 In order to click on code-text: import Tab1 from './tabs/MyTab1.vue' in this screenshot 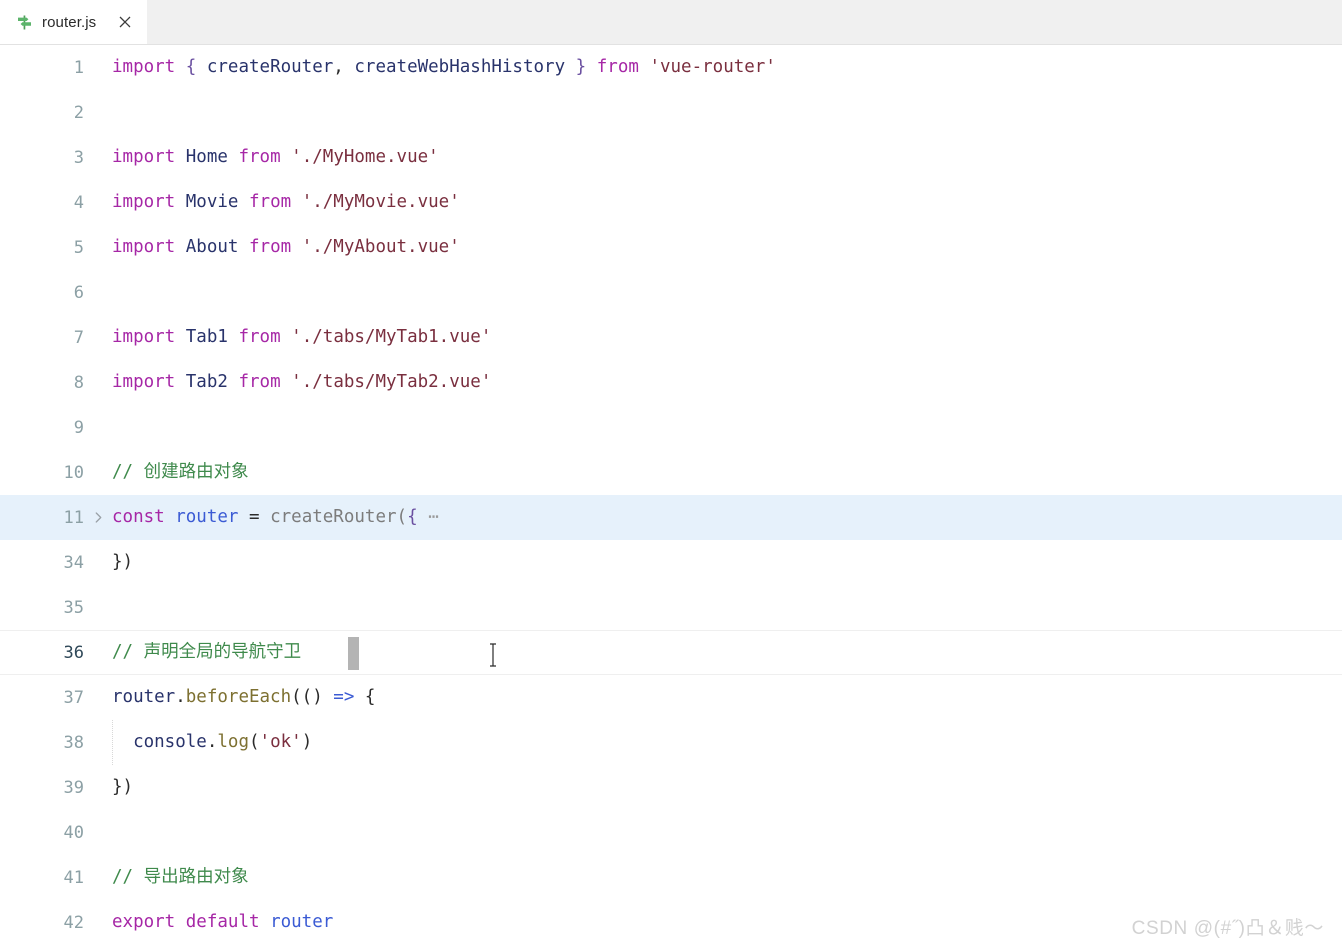, I will do `click(727, 336)`.